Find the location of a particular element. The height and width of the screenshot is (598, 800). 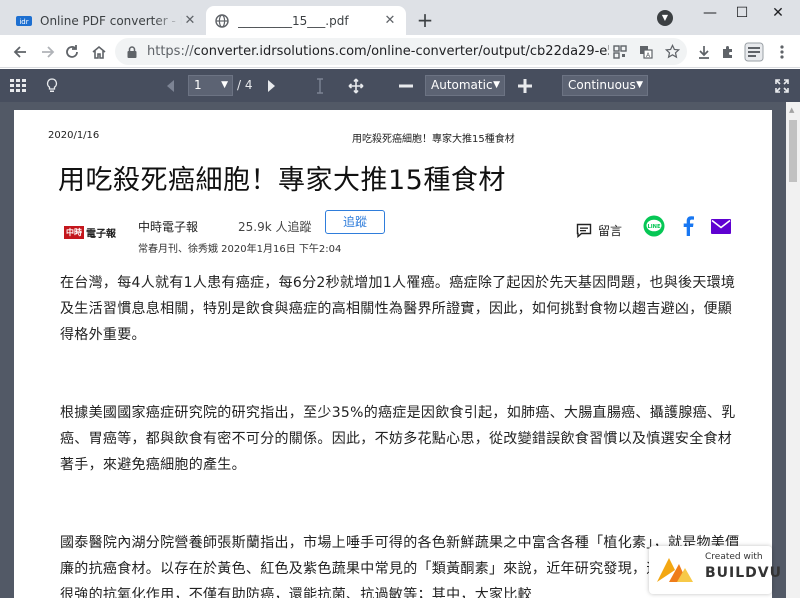

logo-red-block: 中時 is located at coordinates (74, 232).